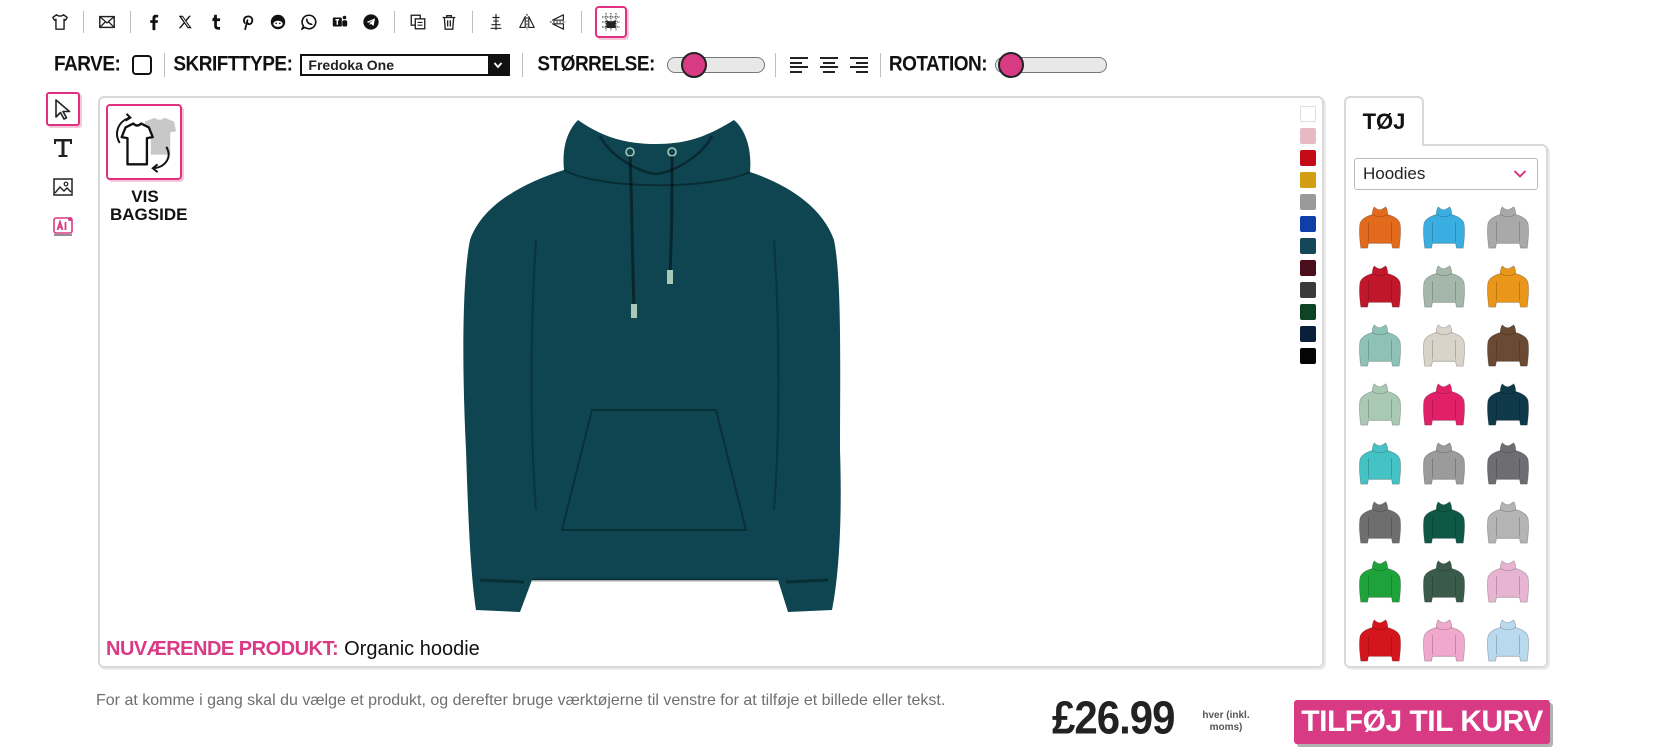 Image resolution: width=1658 pixels, height=754 pixels. I want to click on current-product: NUVÆRENDE PRODUKT: Organic hoodie, so click(293, 649).